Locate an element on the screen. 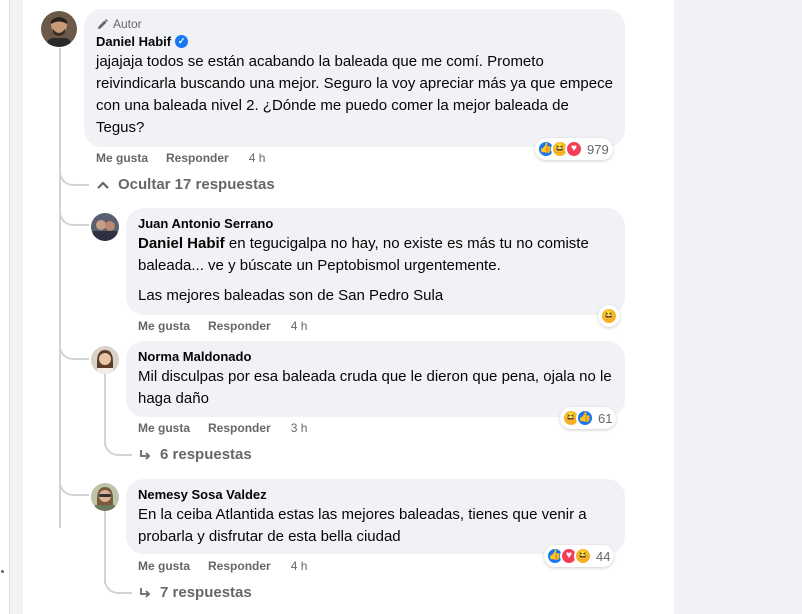 The width and height of the screenshot is (802, 614). commenter-name: Nemesy Sosa Valdez is located at coordinates (375, 494).